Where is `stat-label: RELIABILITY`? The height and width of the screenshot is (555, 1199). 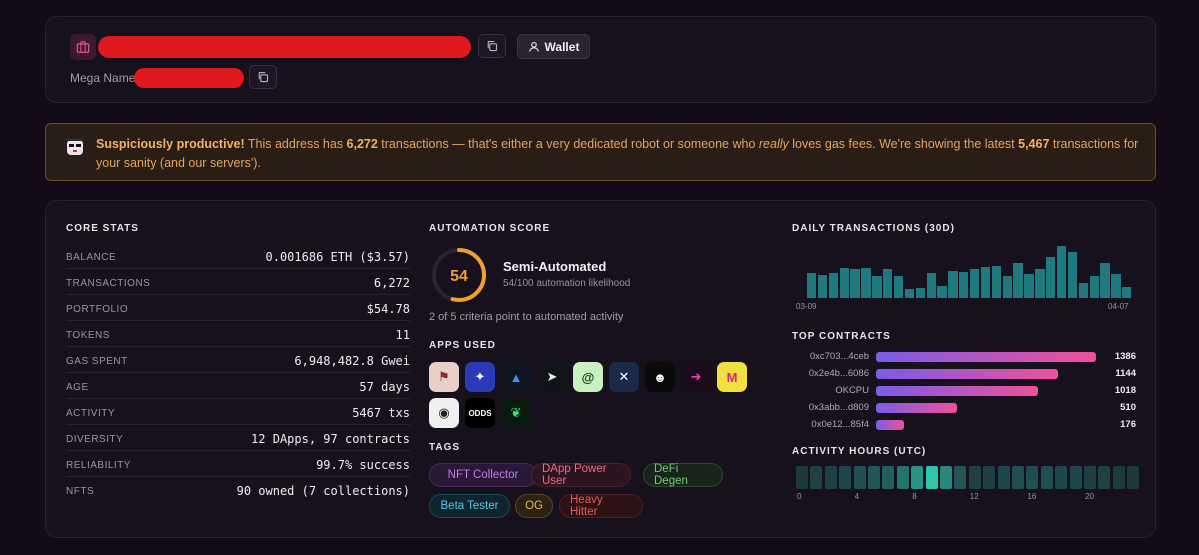 stat-label: RELIABILITY is located at coordinates (98, 465).